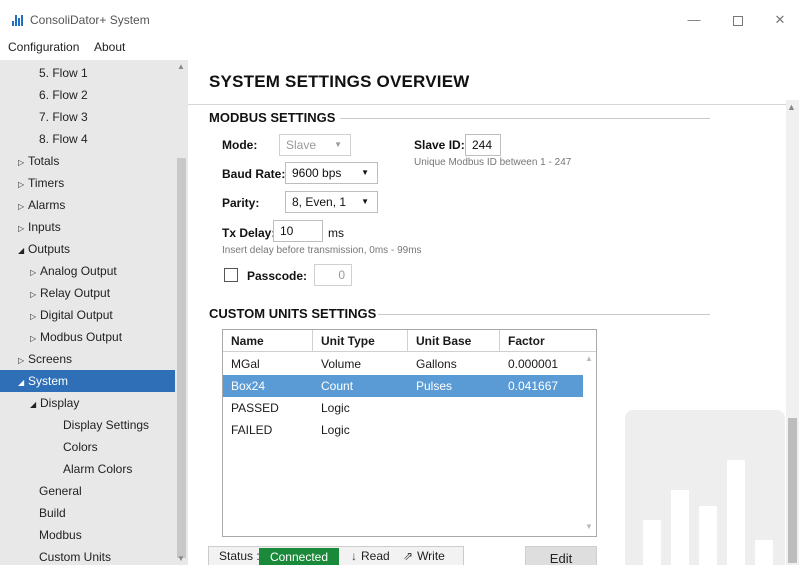  What do you see at coordinates (87, 513) in the screenshot?
I see `sidebar-item-build: Build` at bounding box center [87, 513].